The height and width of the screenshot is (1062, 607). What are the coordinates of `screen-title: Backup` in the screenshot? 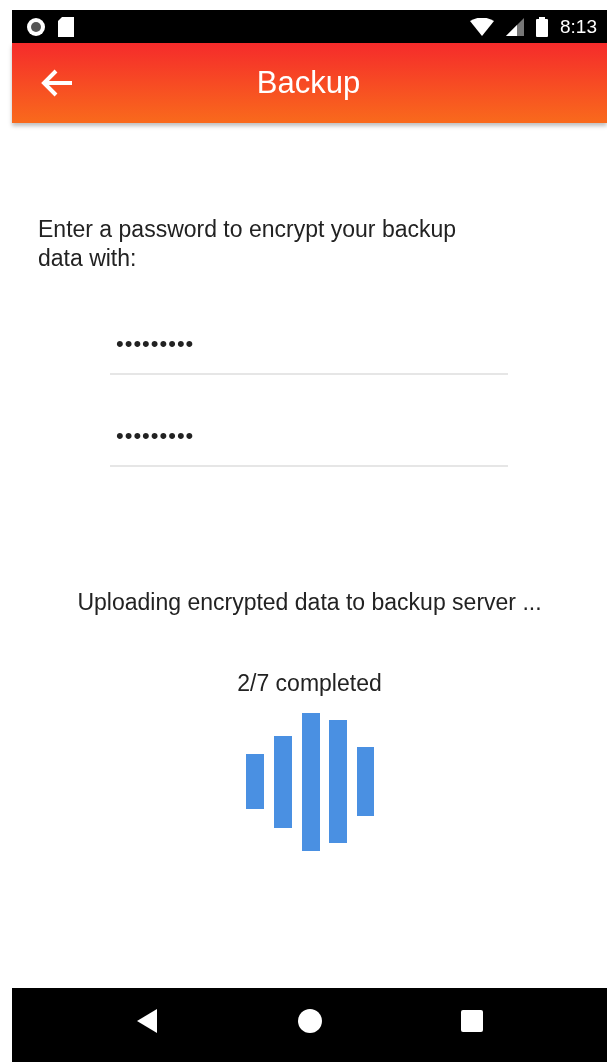 It's located at (308, 83).